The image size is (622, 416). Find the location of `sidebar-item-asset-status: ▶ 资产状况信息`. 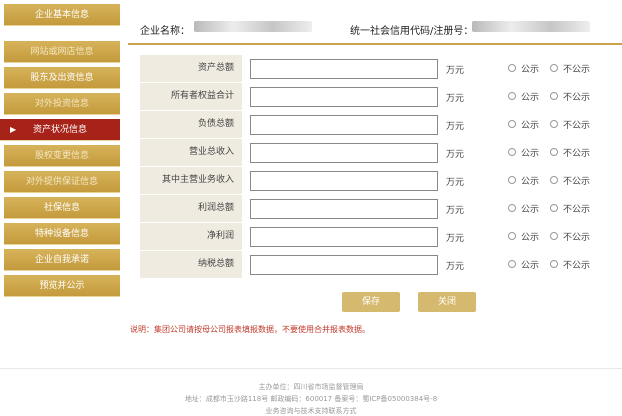

sidebar-item-asset-status: ▶ 资产状况信息 is located at coordinates (60, 130).